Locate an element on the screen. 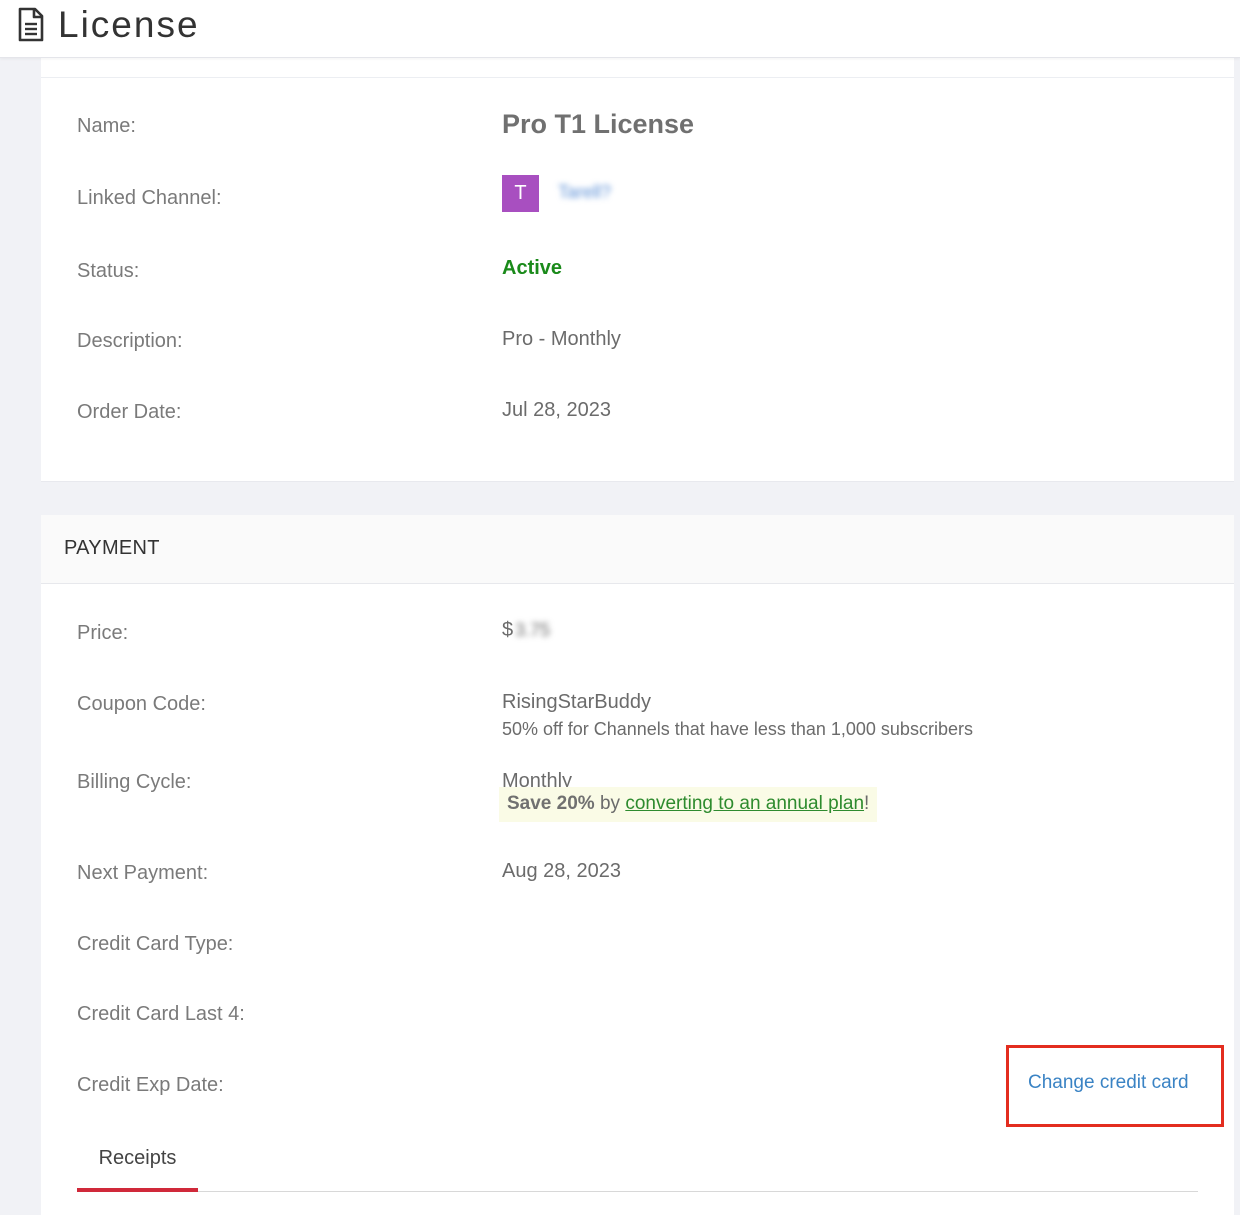  promo-savings: Save 20% is located at coordinates (551, 803).